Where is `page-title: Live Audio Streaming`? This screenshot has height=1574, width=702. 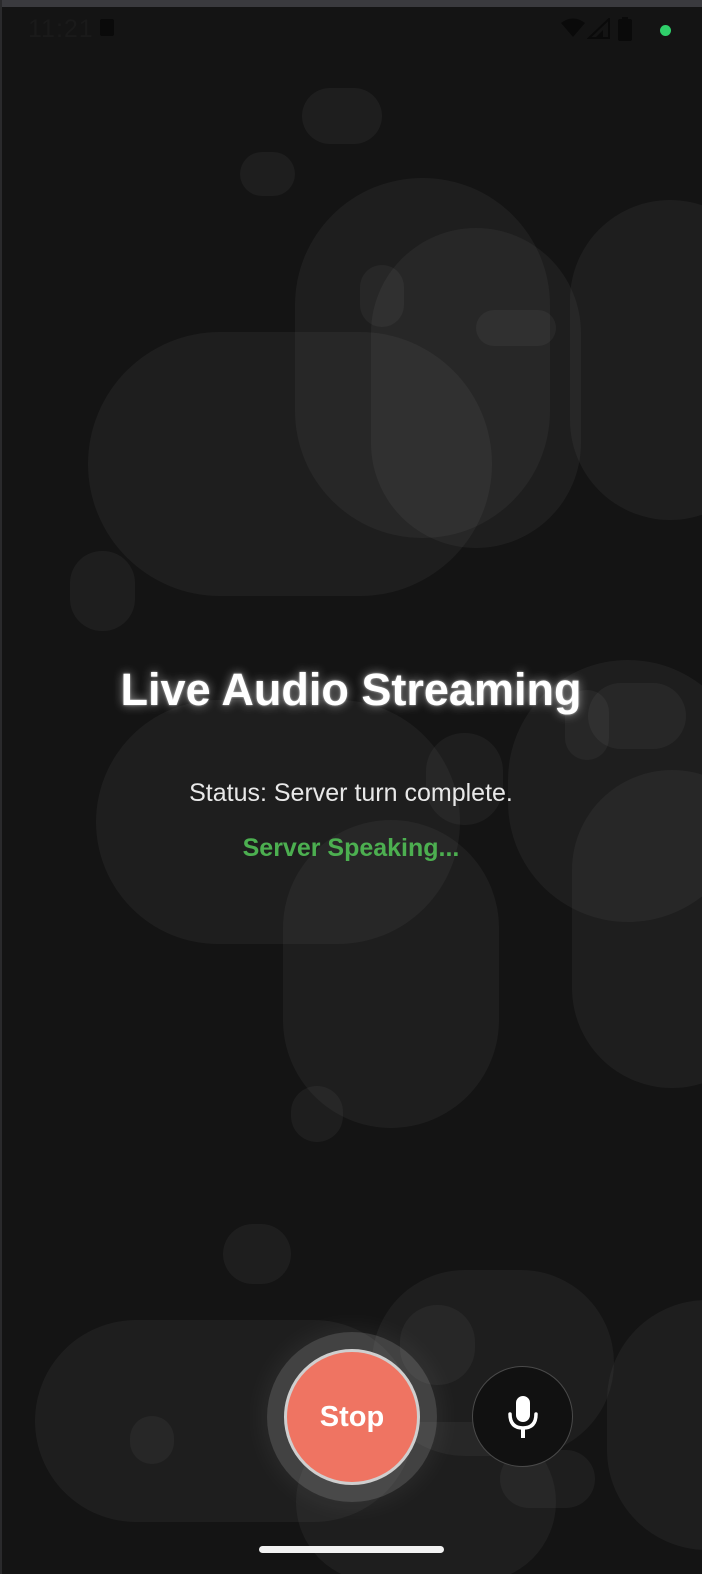 page-title: Live Audio Streaming is located at coordinates (351, 689).